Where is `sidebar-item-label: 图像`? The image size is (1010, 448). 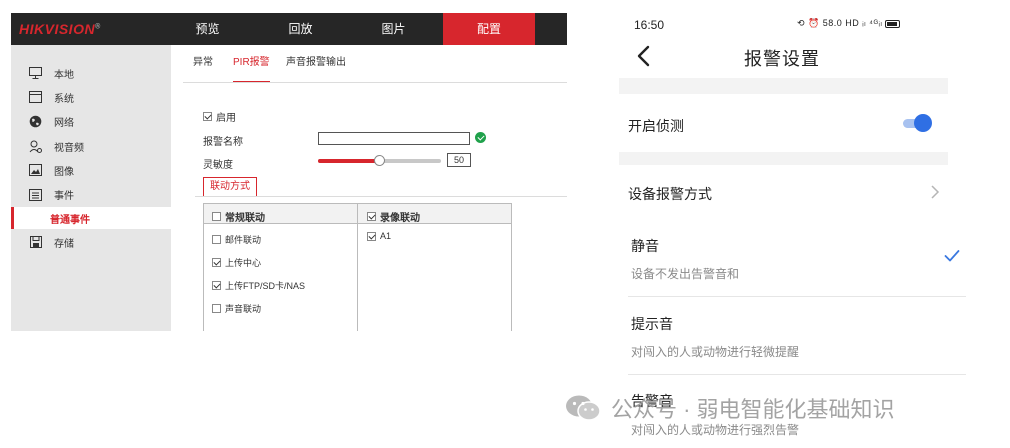 sidebar-item-label: 图像 is located at coordinates (64, 172).